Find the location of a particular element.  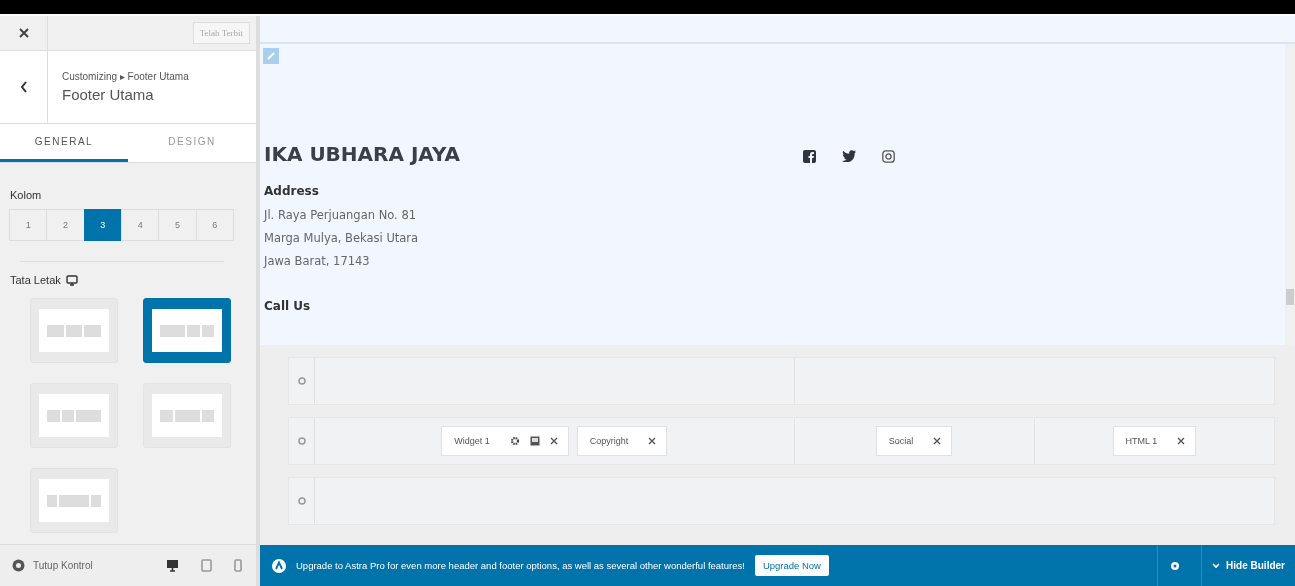

layout-label: Tata Letak is located at coordinates (35, 280).